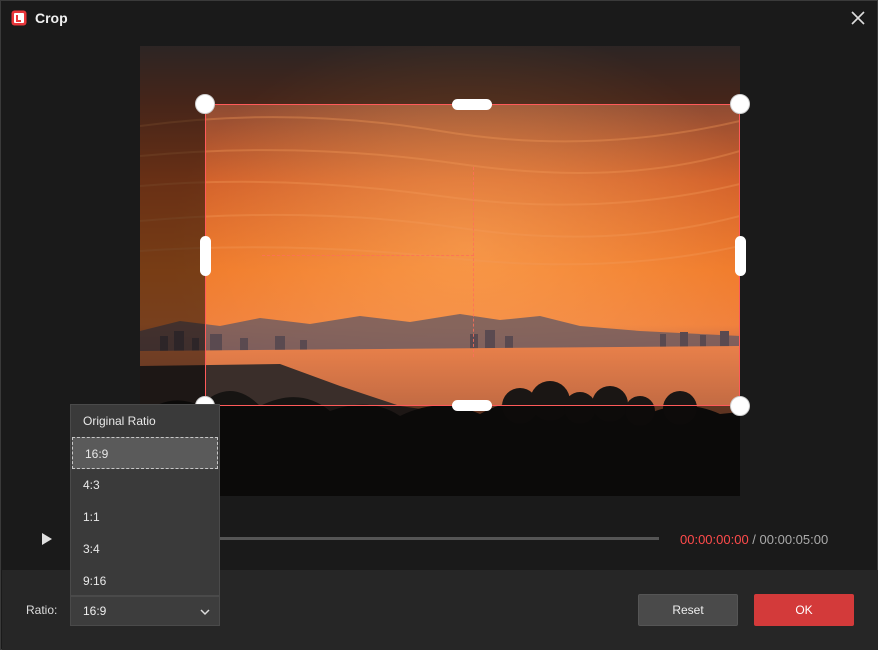 Image resolution: width=878 pixels, height=650 pixels. Describe the element at coordinates (95, 611) in the screenshot. I see `ratio-select-value: 16:9` at that location.